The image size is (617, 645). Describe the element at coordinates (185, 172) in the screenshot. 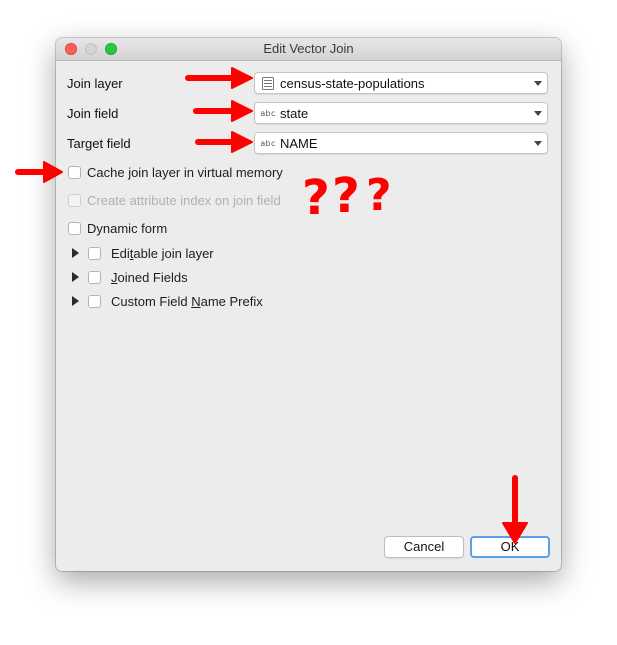

I see `cache-join-layer-label: Cache join layer in virtual memory` at that location.